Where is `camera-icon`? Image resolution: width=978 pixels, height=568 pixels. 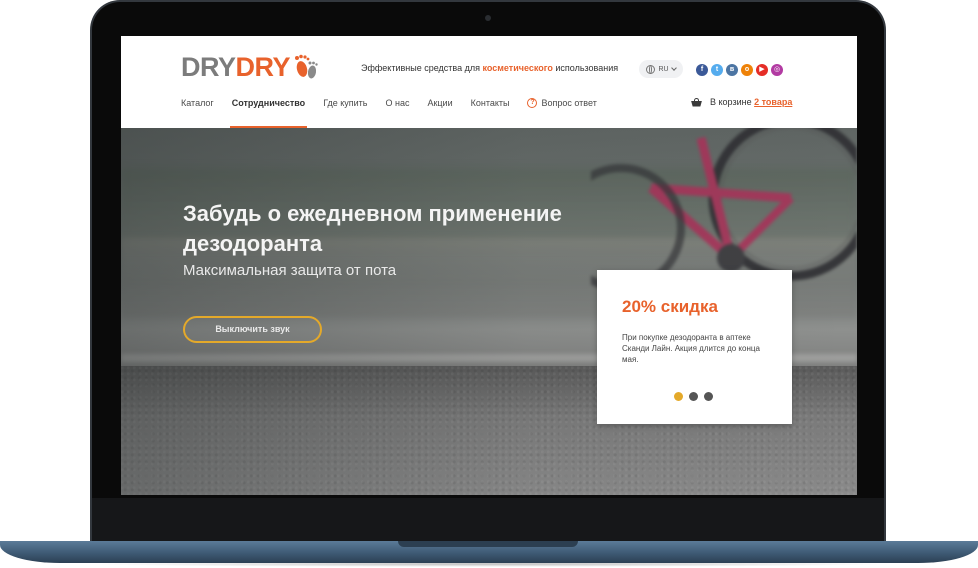
camera-icon is located at coordinates (488, 18).